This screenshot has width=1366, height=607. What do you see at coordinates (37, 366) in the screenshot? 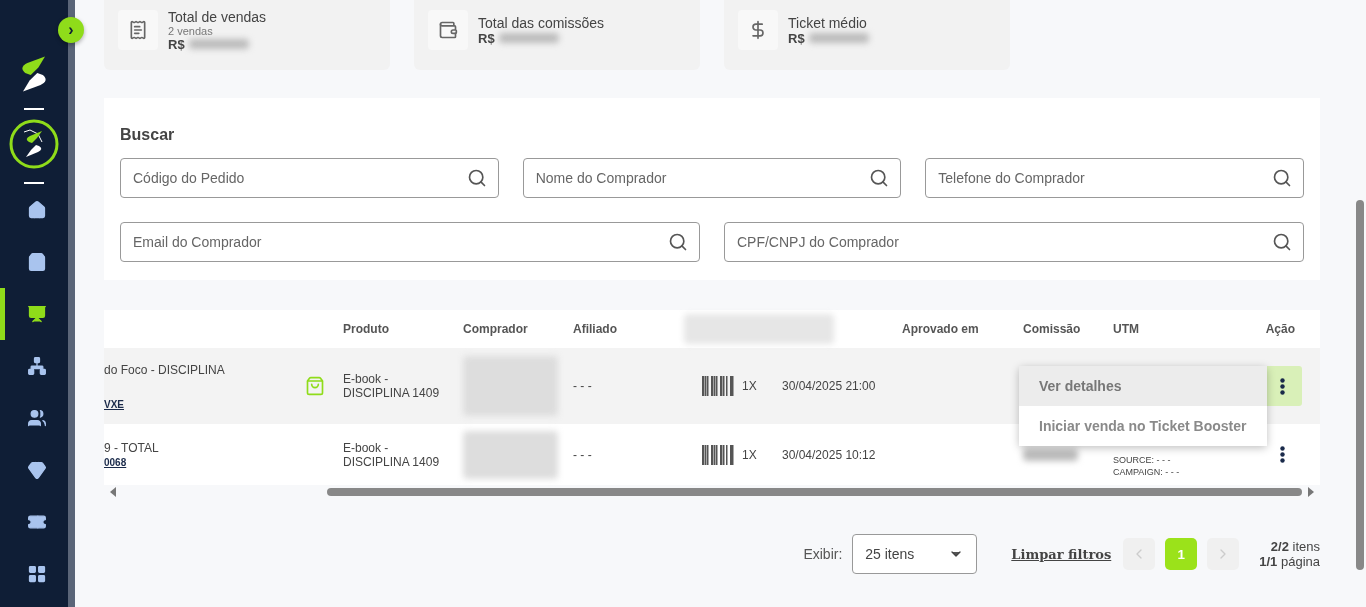
I see `network-icon` at bounding box center [37, 366].